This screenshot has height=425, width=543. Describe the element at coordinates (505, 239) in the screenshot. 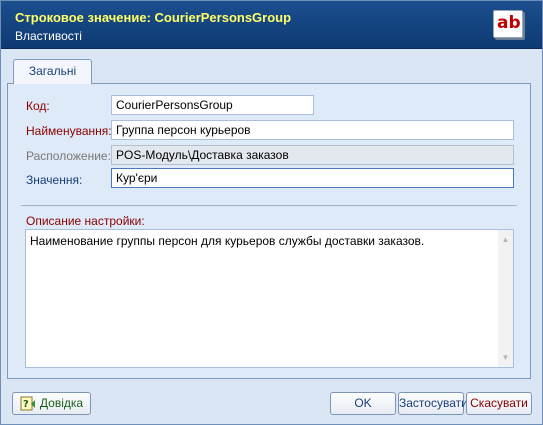

I see `scroll-up-icon: ▲` at that location.